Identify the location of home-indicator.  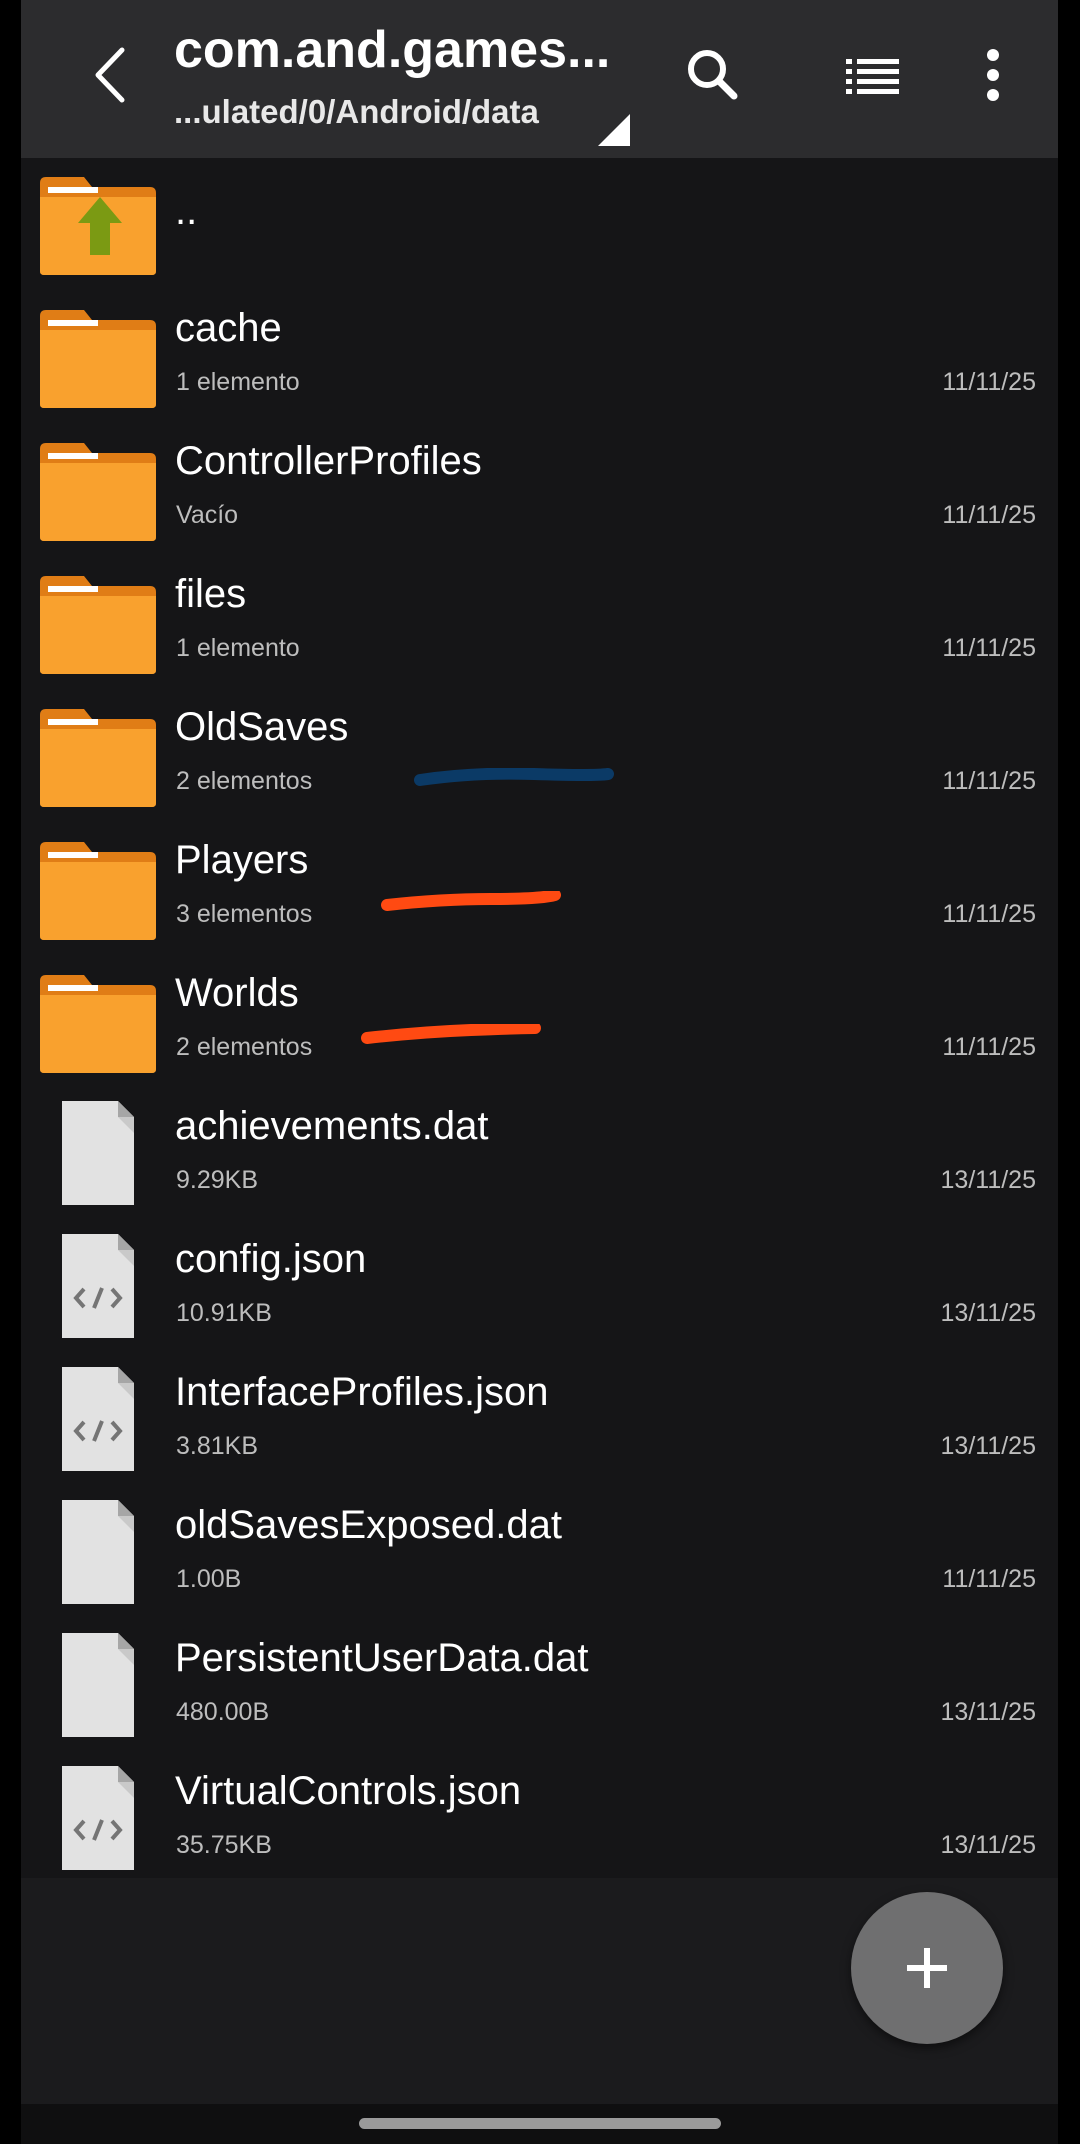
(540, 2123).